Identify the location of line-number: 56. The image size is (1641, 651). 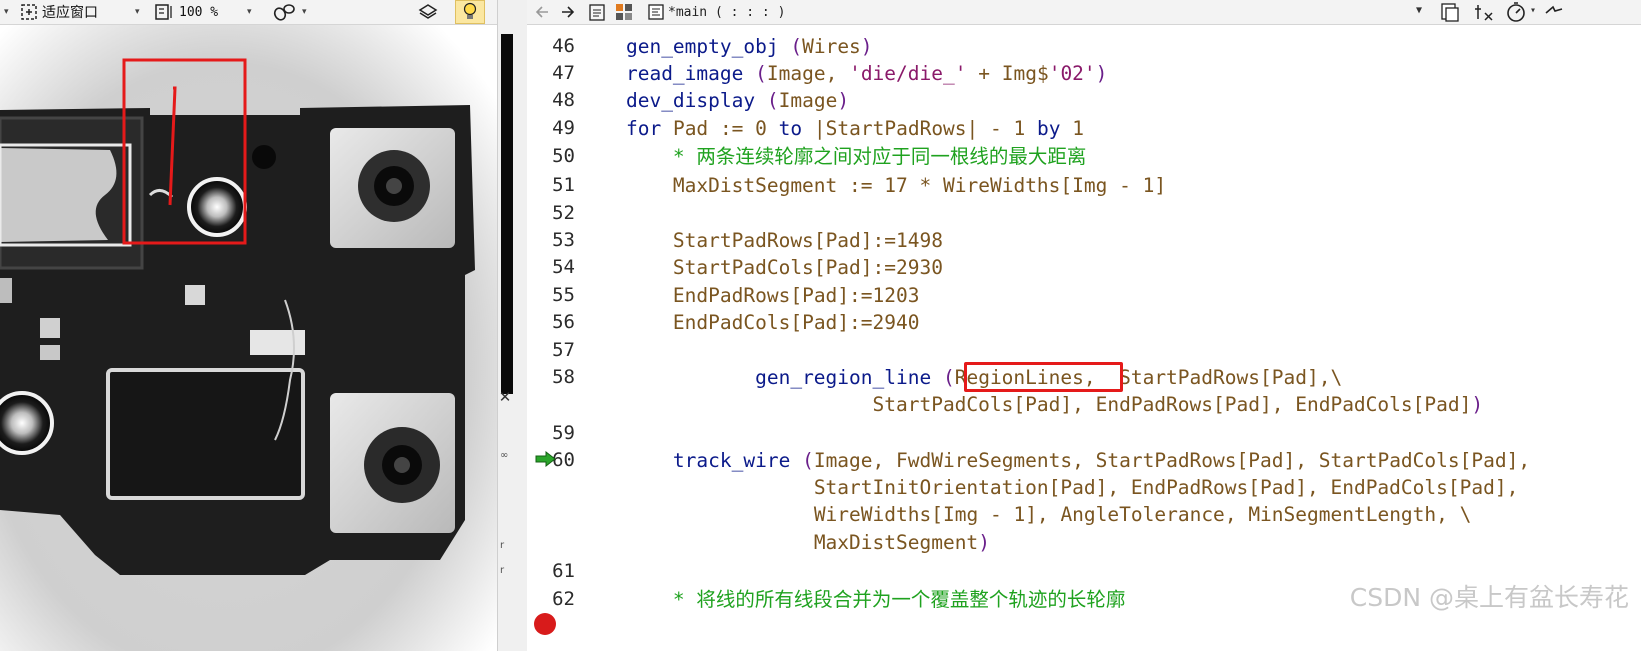
(563, 322).